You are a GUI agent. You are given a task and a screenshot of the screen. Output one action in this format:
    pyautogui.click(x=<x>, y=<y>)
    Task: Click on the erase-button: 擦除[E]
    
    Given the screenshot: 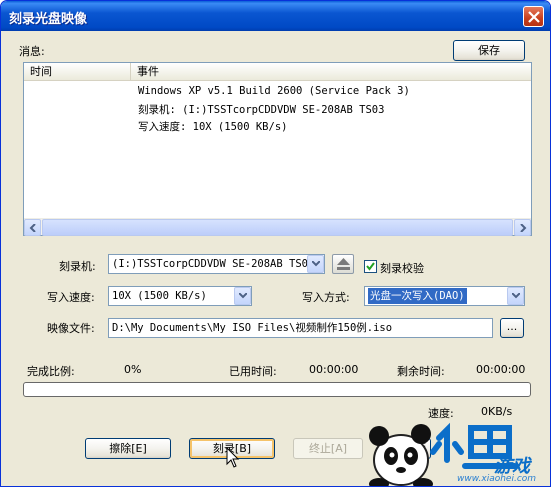 What is the action you would take?
    pyautogui.click(x=128, y=448)
    